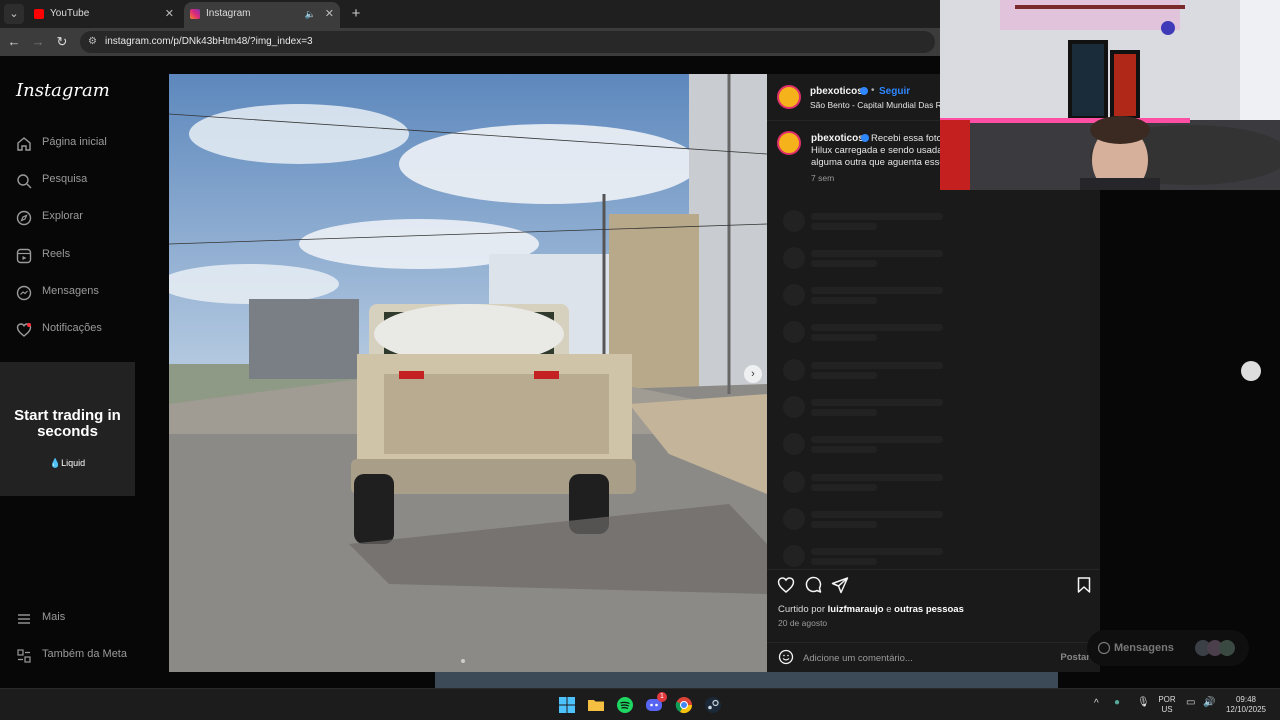 The height and width of the screenshot is (720, 1280). What do you see at coordinates (1110, 95) in the screenshot?
I see `webcam-feed` at bounding box center [1110, 95].